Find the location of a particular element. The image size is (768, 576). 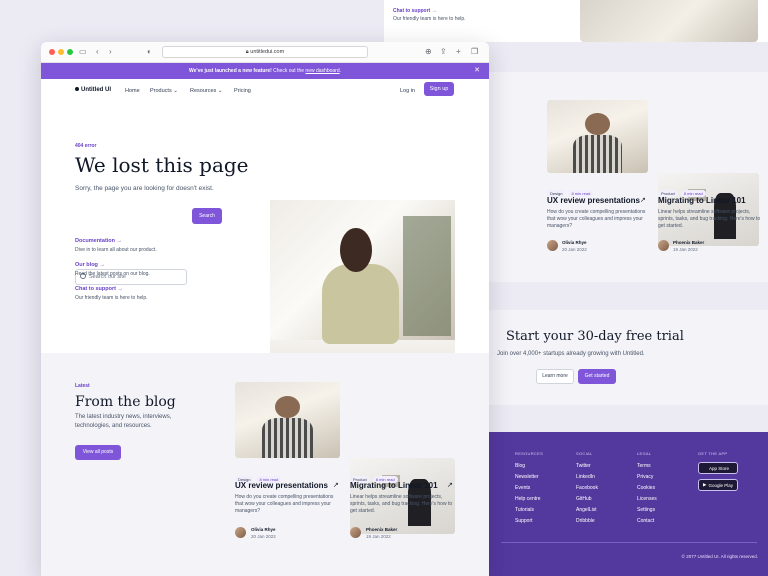

footer-heading: LEGAL is located at coordinates (644, 453).